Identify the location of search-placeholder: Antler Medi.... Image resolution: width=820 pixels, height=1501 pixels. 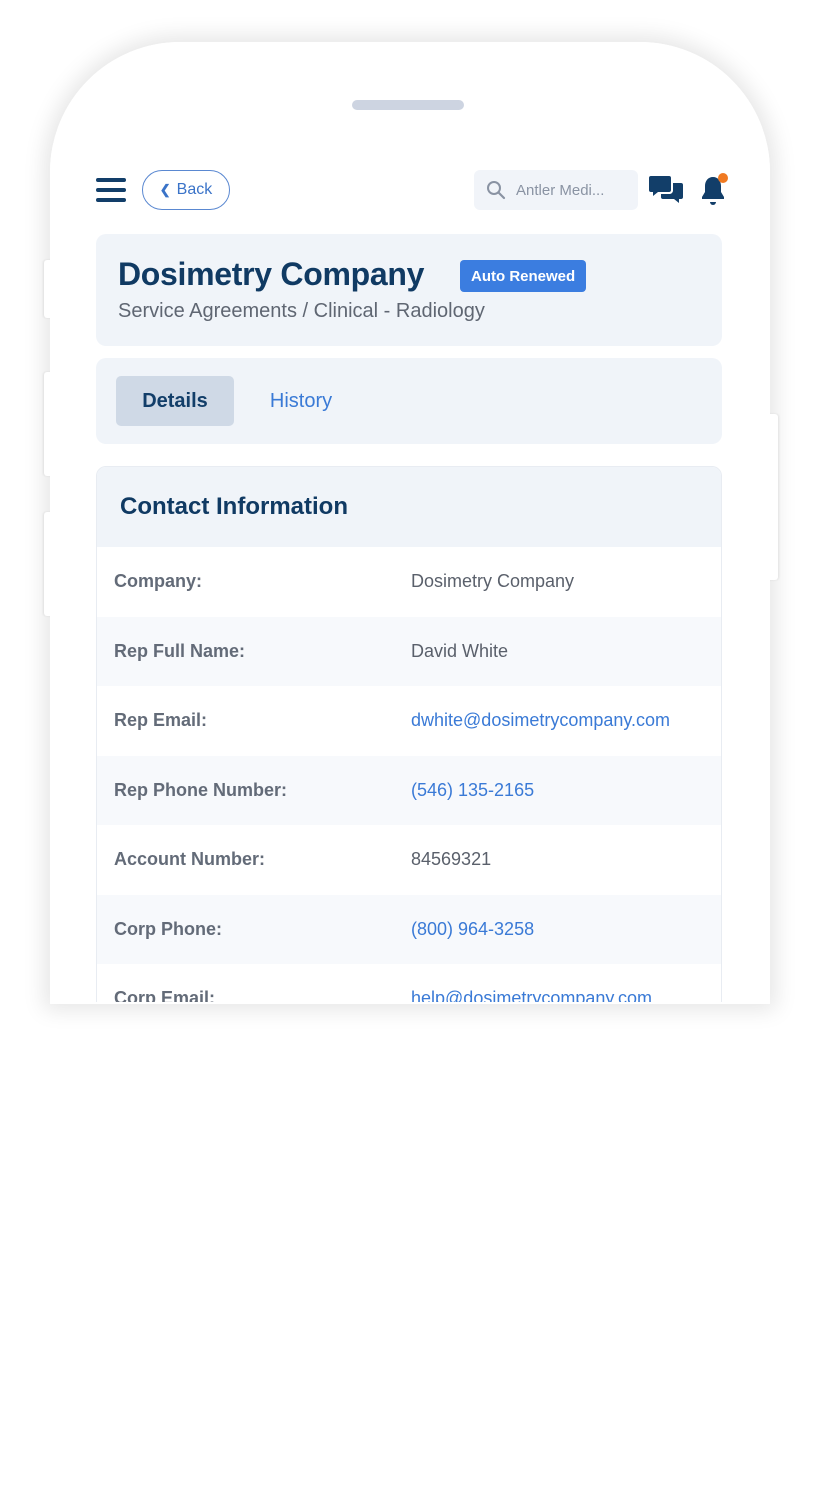
(560, 190).